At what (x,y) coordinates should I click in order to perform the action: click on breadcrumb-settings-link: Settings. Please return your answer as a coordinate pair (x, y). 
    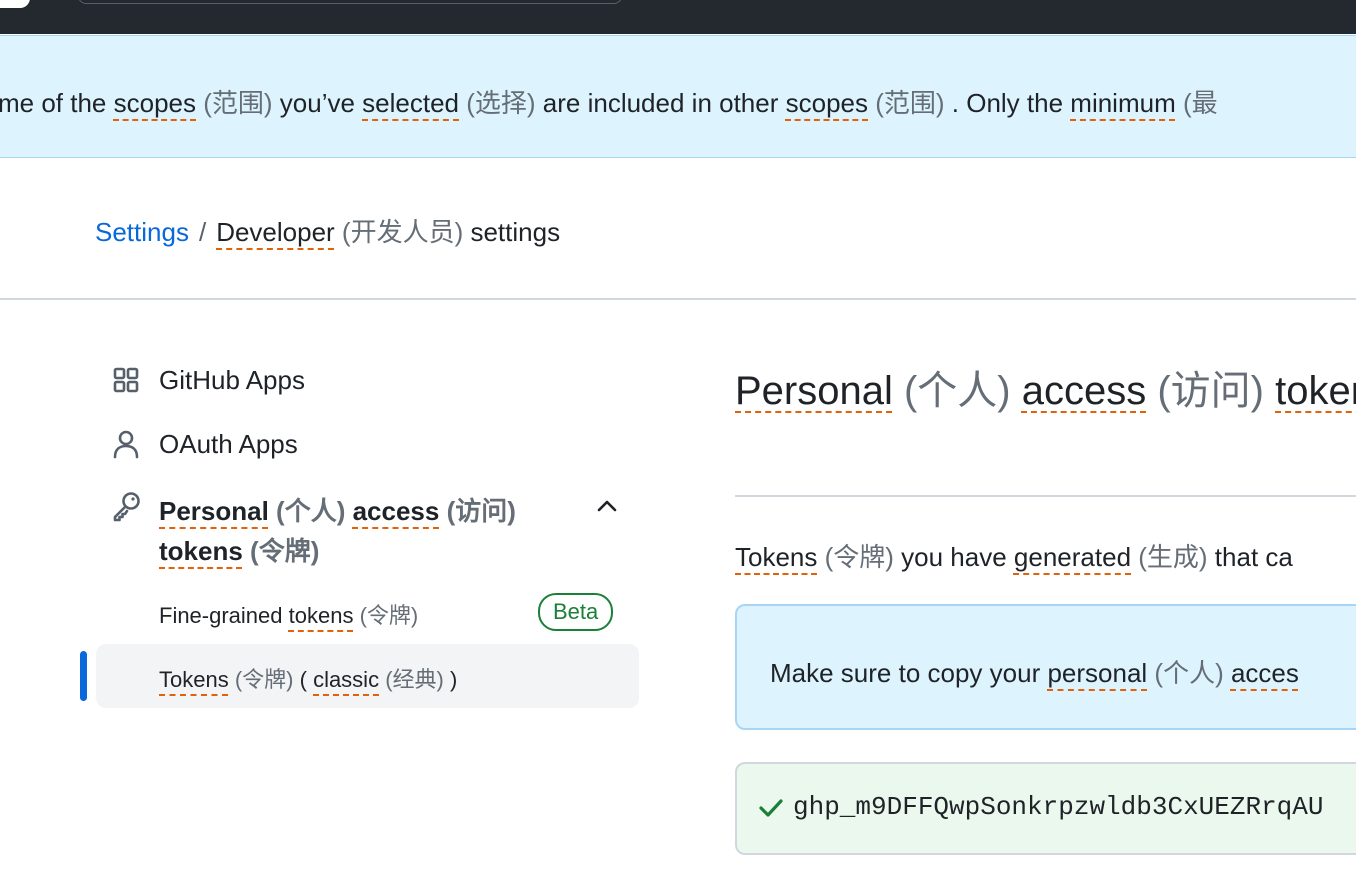
    Looking at the image, I should click on (142, 232).